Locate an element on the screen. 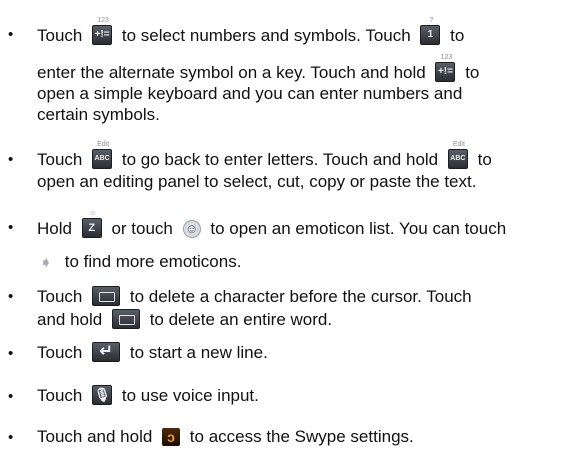 Image resolution: width=582 pixels, height=464 pixels. text: Hold is located at coordinates (54, 228).